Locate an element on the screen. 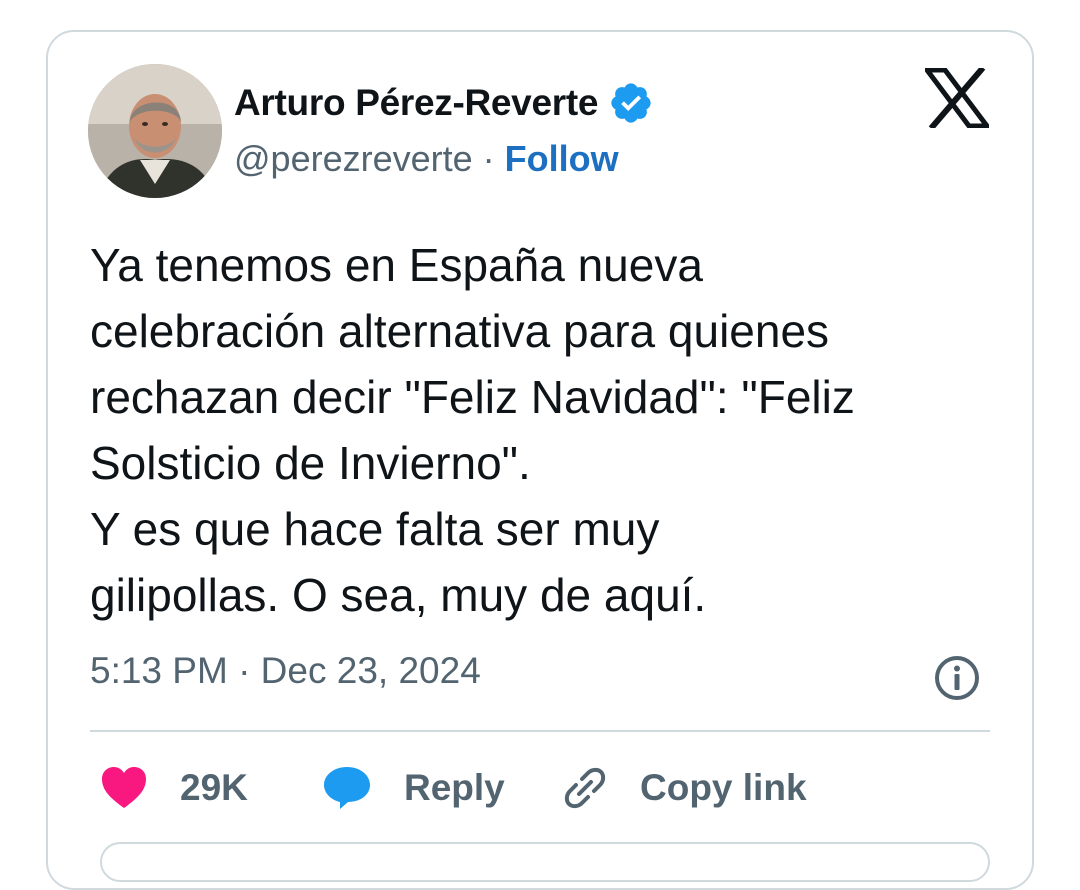  action-bar: 29K Reply Copy link is located at coordinates (540, 788).